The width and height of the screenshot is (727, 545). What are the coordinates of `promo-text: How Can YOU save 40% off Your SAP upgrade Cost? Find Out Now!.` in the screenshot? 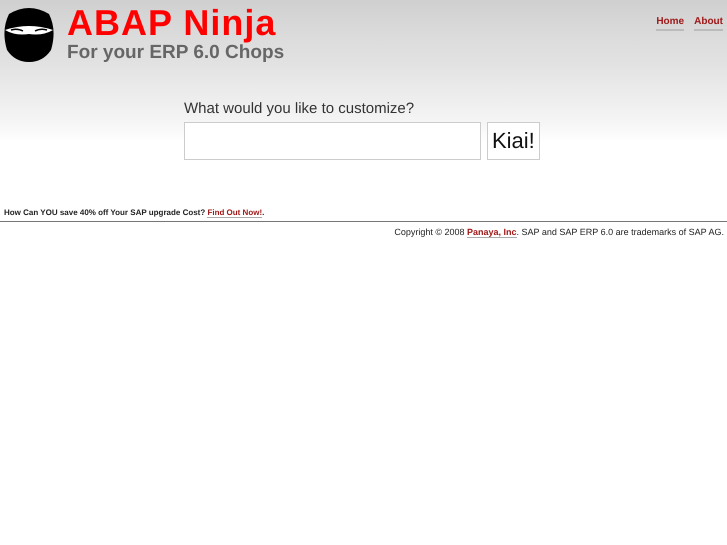 It's located at (135, 214).